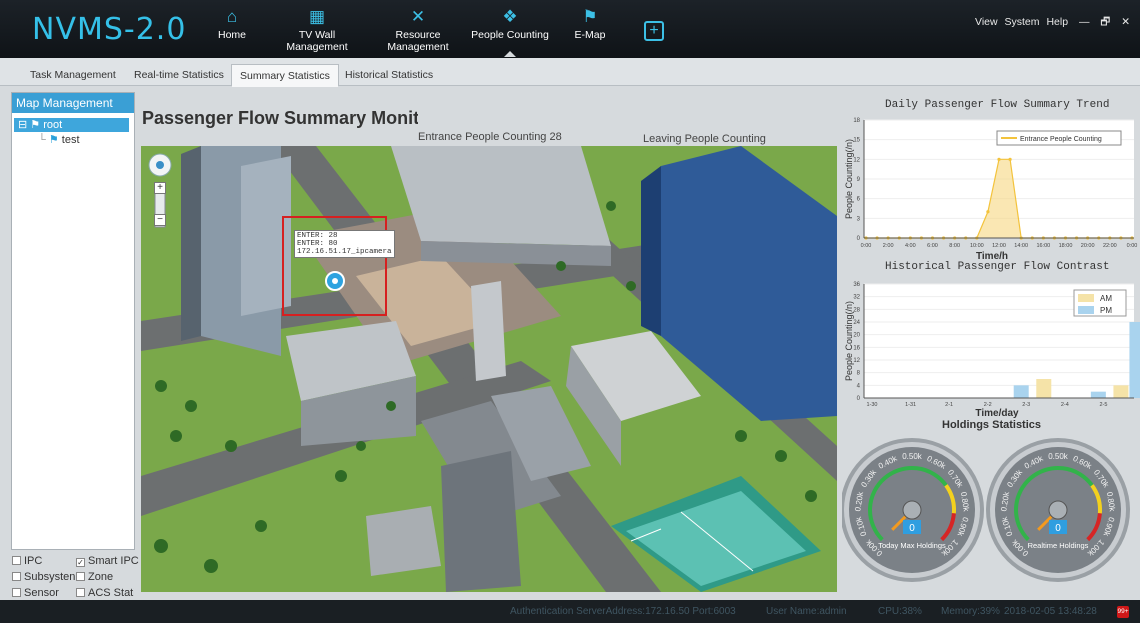  Describe the element at coordinates (1058, 528) in the screenshot. I see `gauge-value: 0` at that location.